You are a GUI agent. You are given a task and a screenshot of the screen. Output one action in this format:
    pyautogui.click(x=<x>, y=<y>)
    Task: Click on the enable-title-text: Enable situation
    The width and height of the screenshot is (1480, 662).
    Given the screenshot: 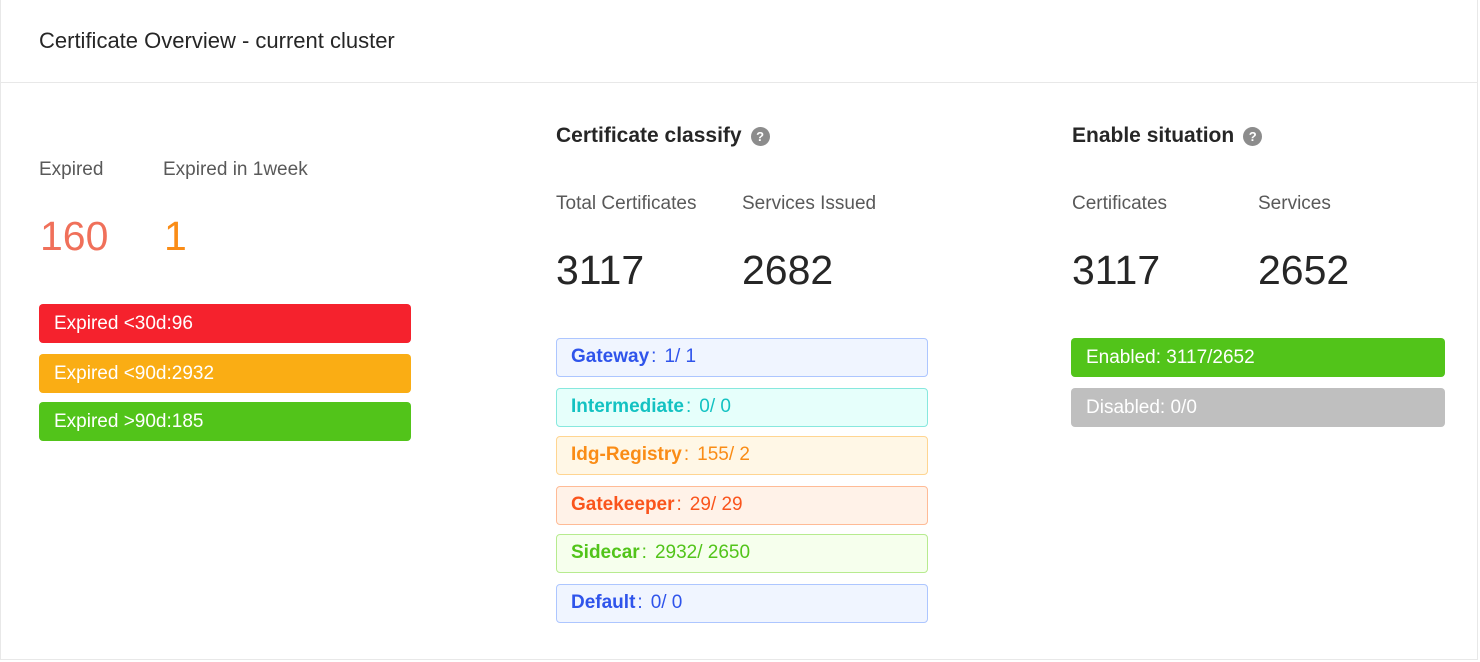 What is the action you would take?
    pyautogui.click(x=1153, y=135)
    